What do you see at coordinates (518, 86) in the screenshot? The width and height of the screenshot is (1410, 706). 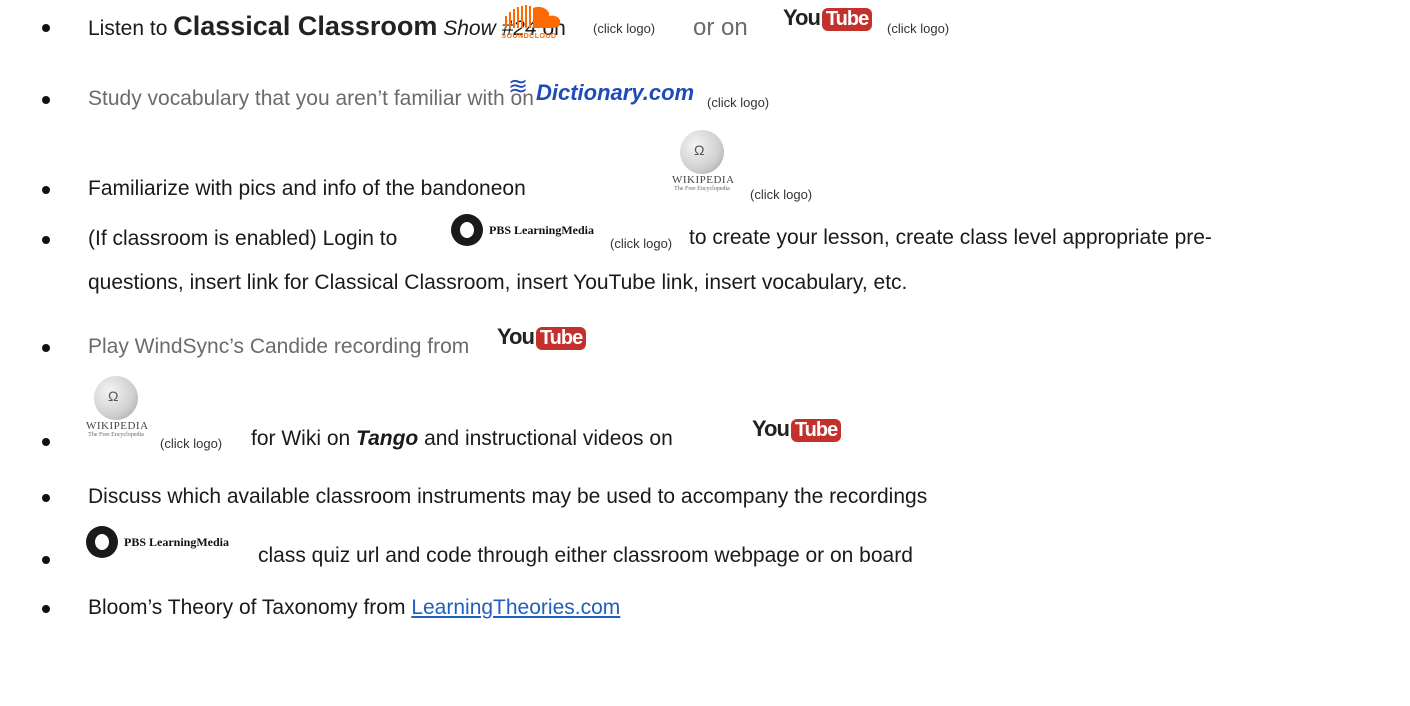 I see `dictionary-wave-icon: ≋` at bounding box center [518, 86].